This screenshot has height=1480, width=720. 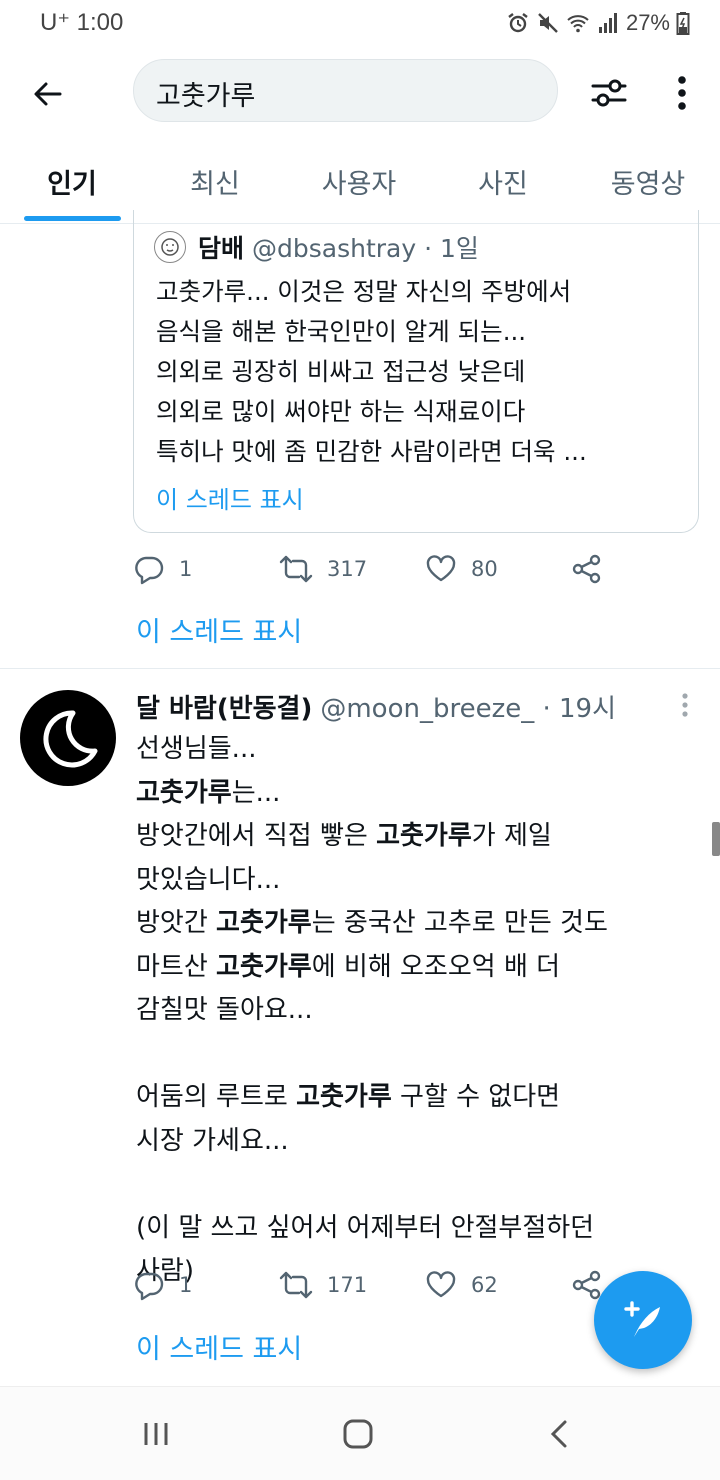 I want to click on back-button, so click(x=48, y=94).